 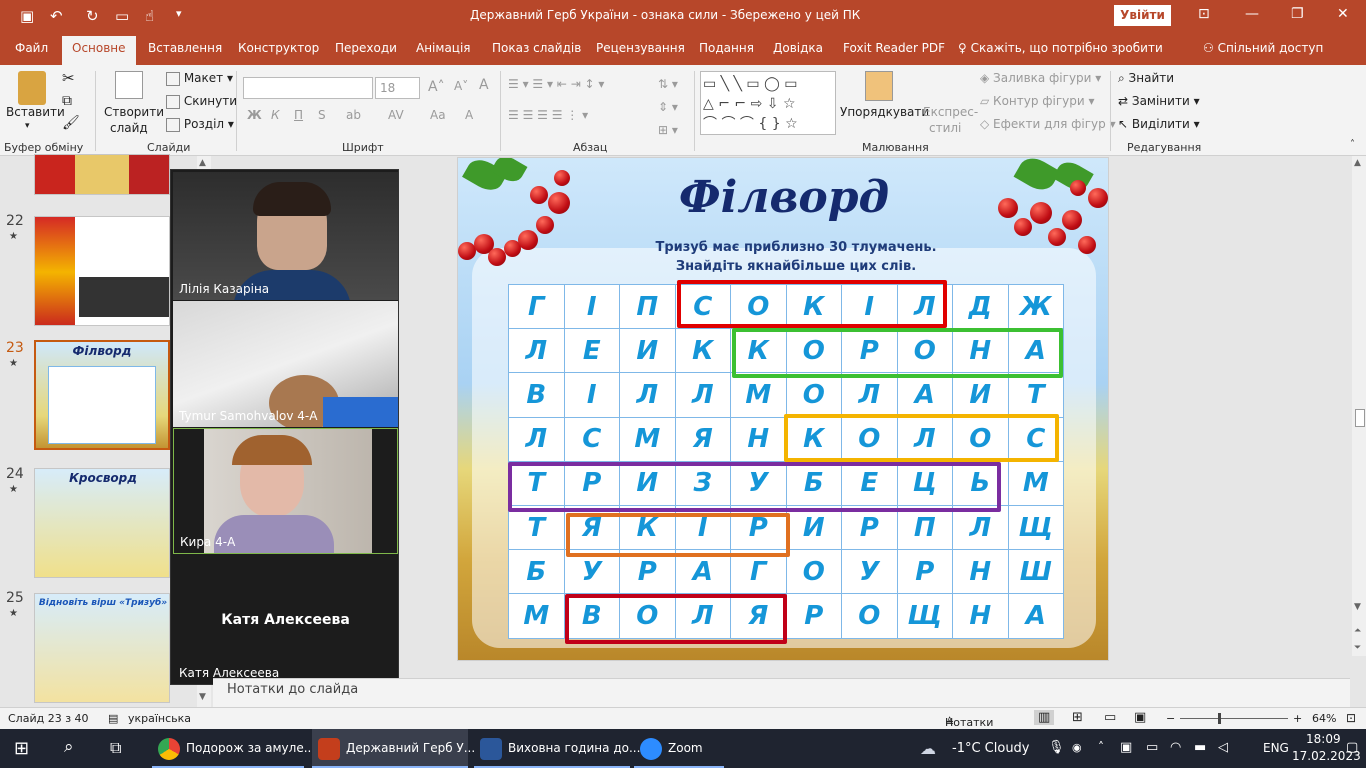 I want to click on tab-review: Рецензування, so click(x=640, y=48).